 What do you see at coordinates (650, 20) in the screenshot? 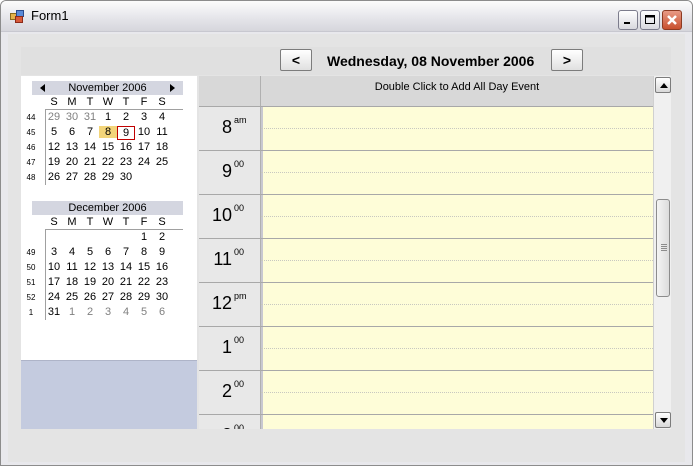
I see `maximize-button` at bounding box center [650, 20].